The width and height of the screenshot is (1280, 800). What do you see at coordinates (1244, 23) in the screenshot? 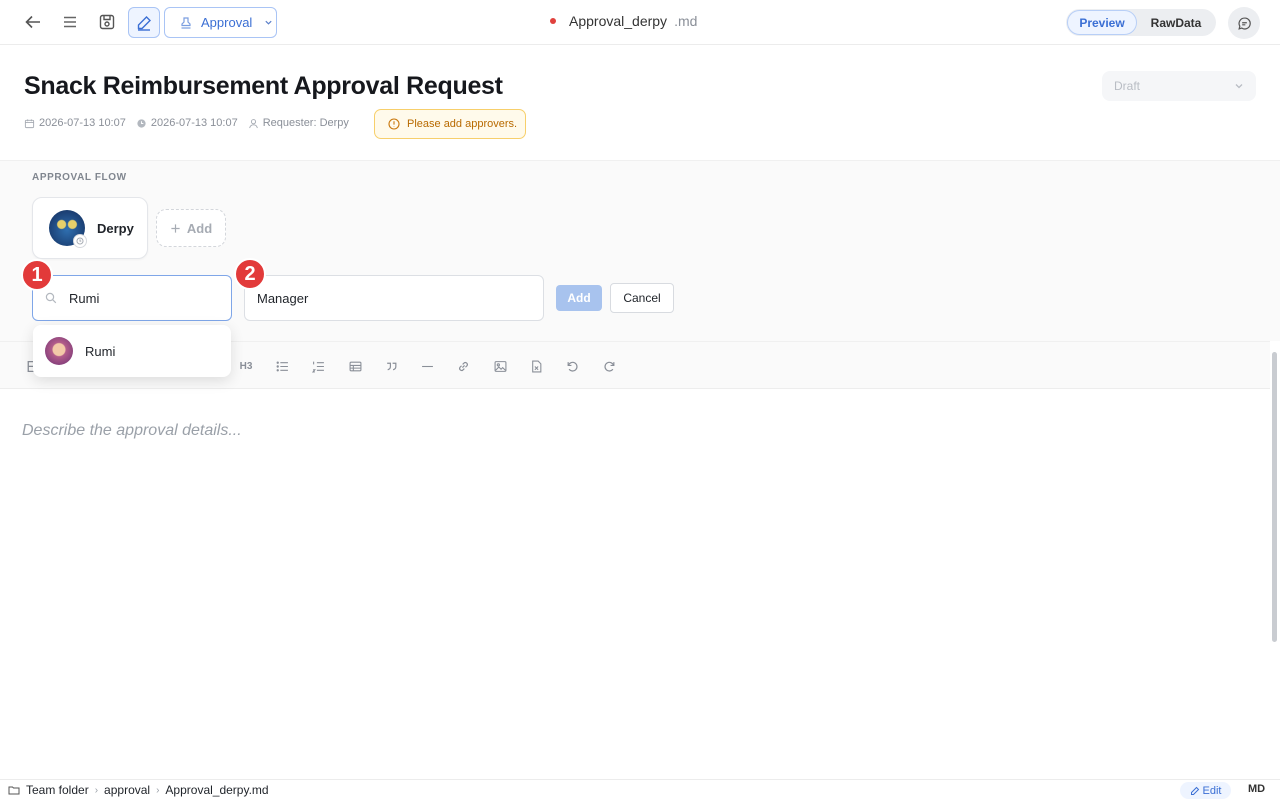
I see `chat-icon` at bounding box center [1244, 23].